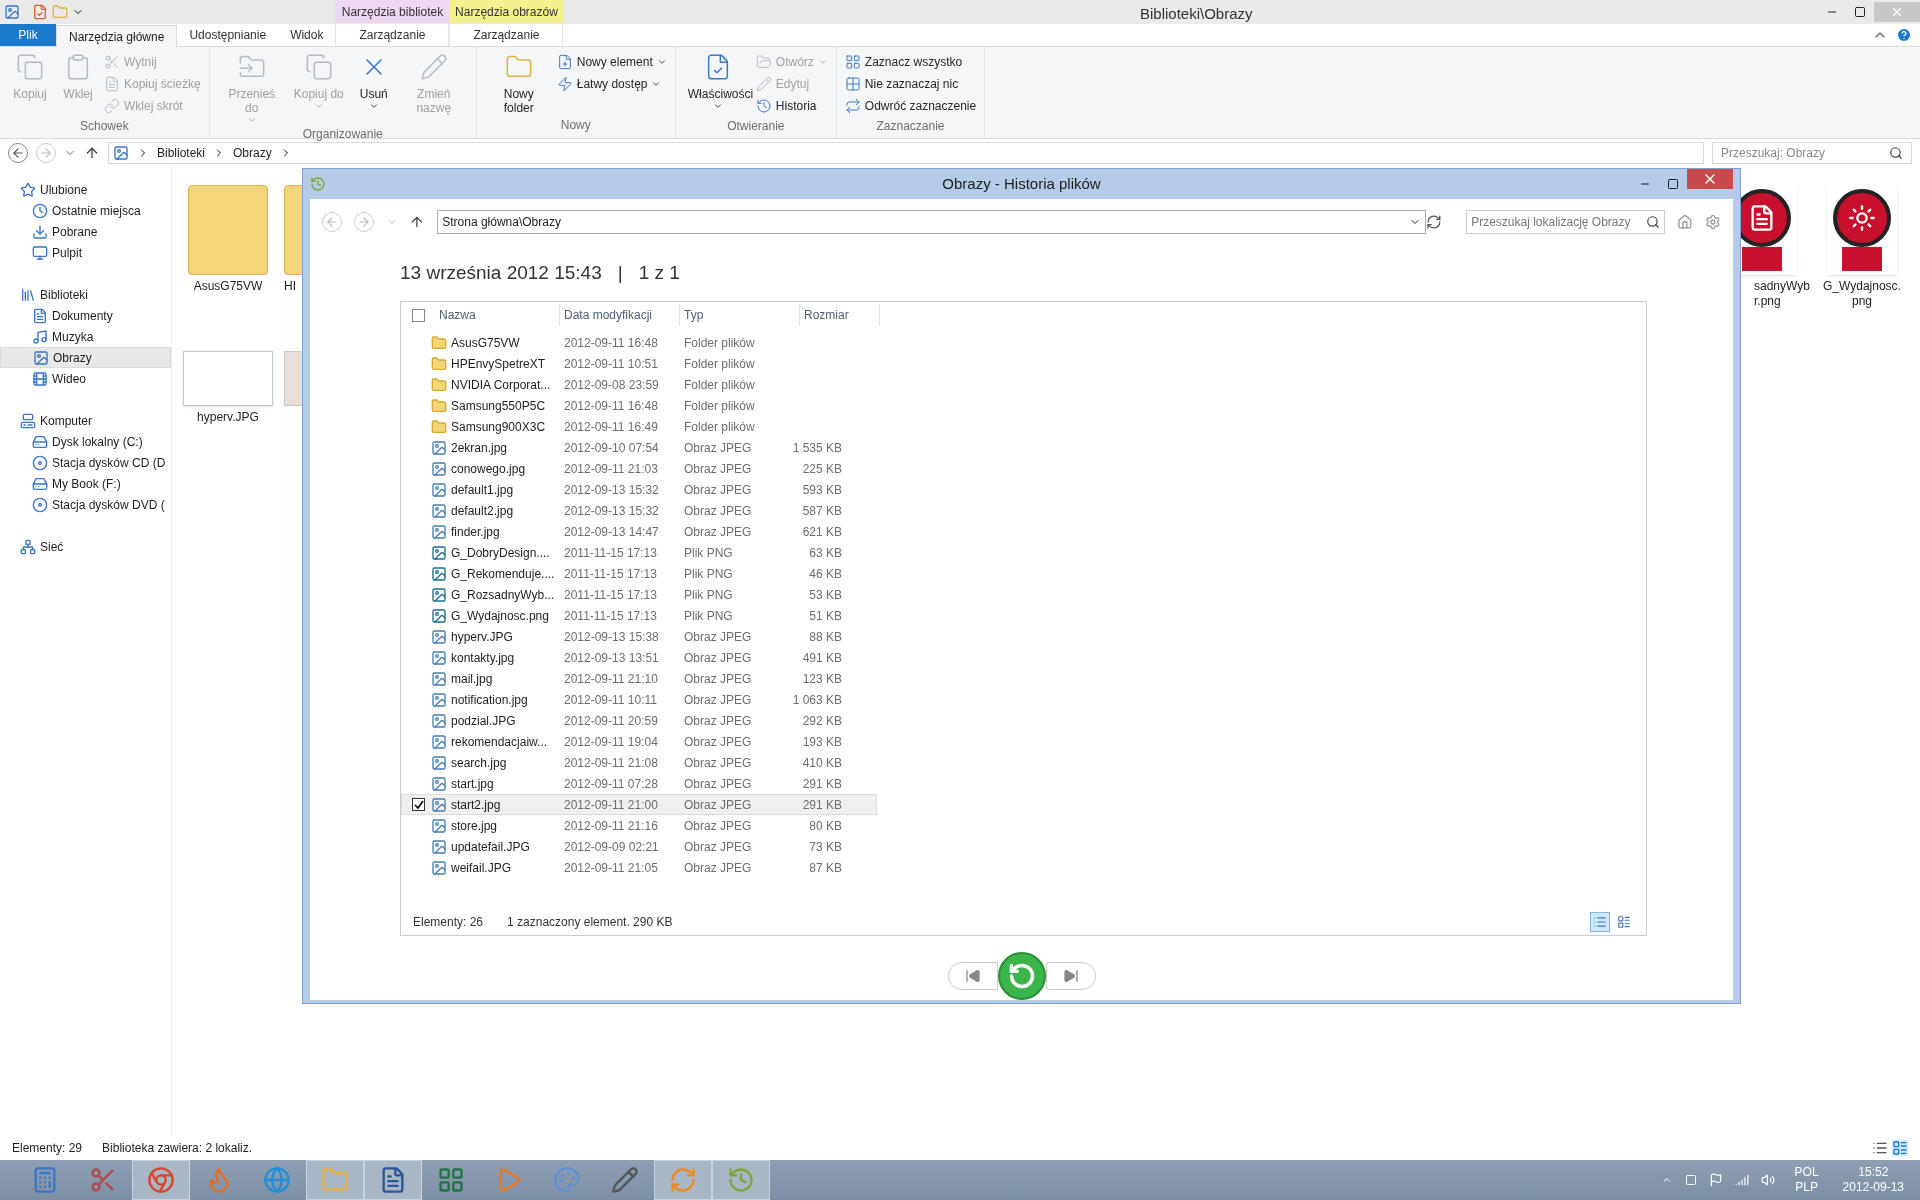 This screenshot has height=1200, width=1920. I want to click on column-header: Data modyfikacji, so click(620, 315).